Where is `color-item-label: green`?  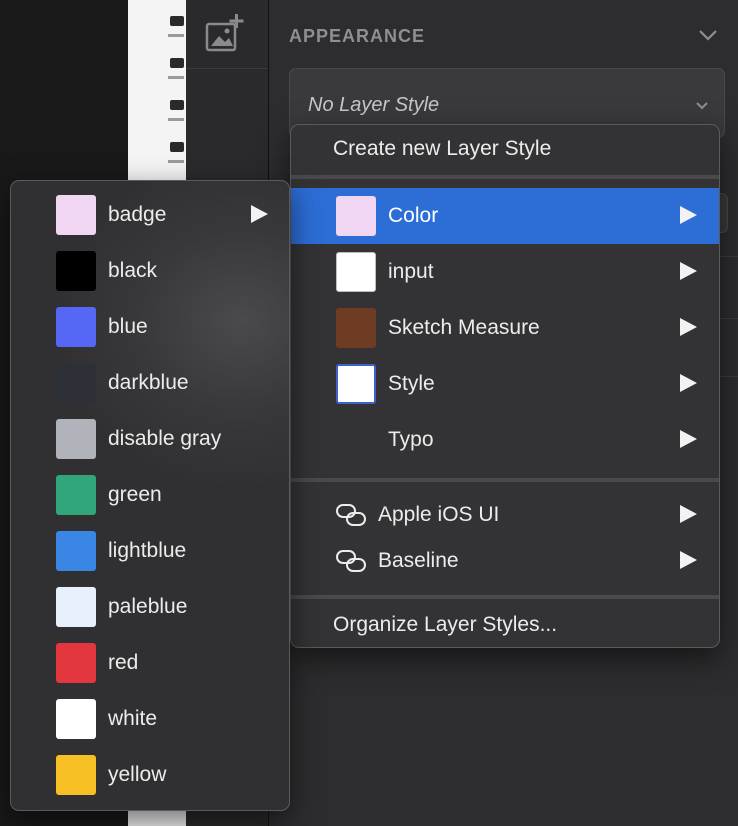
color-item-label: green is located at coordinates (135, 494).